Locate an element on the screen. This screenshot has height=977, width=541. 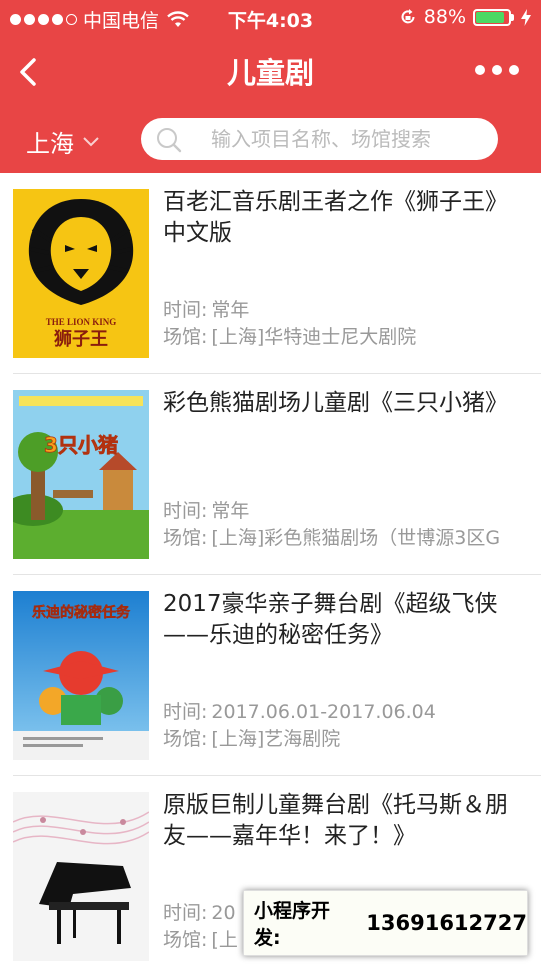
page-title: 儿童剧 is located at coordinates (270, 73).